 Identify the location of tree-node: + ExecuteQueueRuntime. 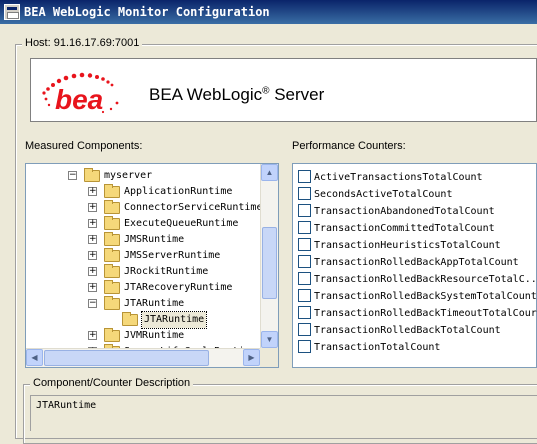
(143, 224).